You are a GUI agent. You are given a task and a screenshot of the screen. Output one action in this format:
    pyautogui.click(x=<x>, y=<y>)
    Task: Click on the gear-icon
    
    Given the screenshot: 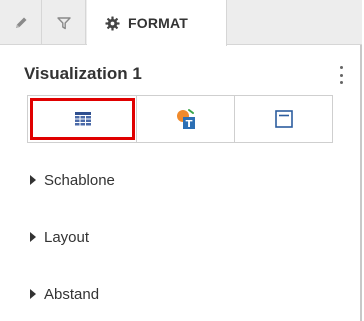 What is the action you would take?
    pyautogui.click(x=112, y=23)
    